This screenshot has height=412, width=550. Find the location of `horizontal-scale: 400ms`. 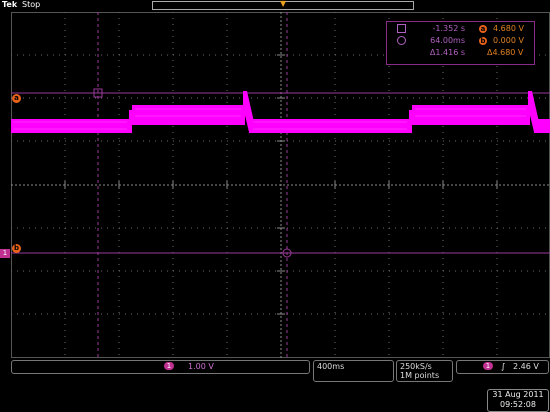

horizontal-scale: 400ms is located at coordinates (331, 366).